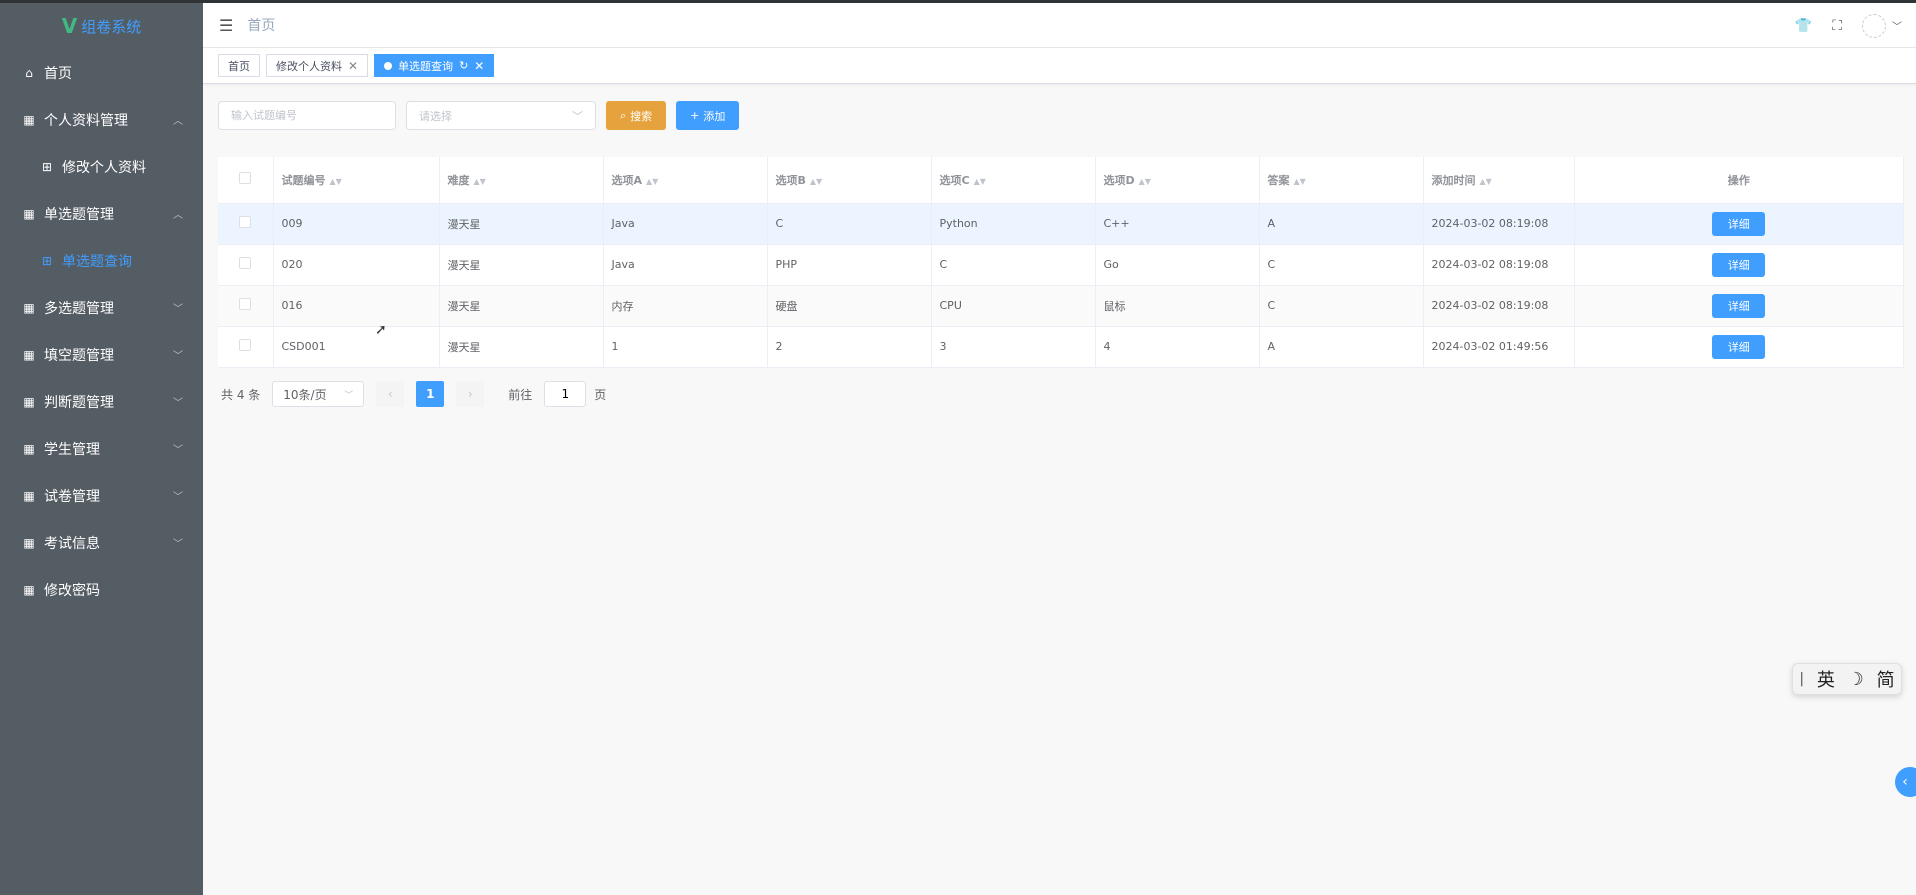 Image resolution: width=1916 pixels, height=895 pixels. I want to click on logo-mark: V, so click(69, 26).